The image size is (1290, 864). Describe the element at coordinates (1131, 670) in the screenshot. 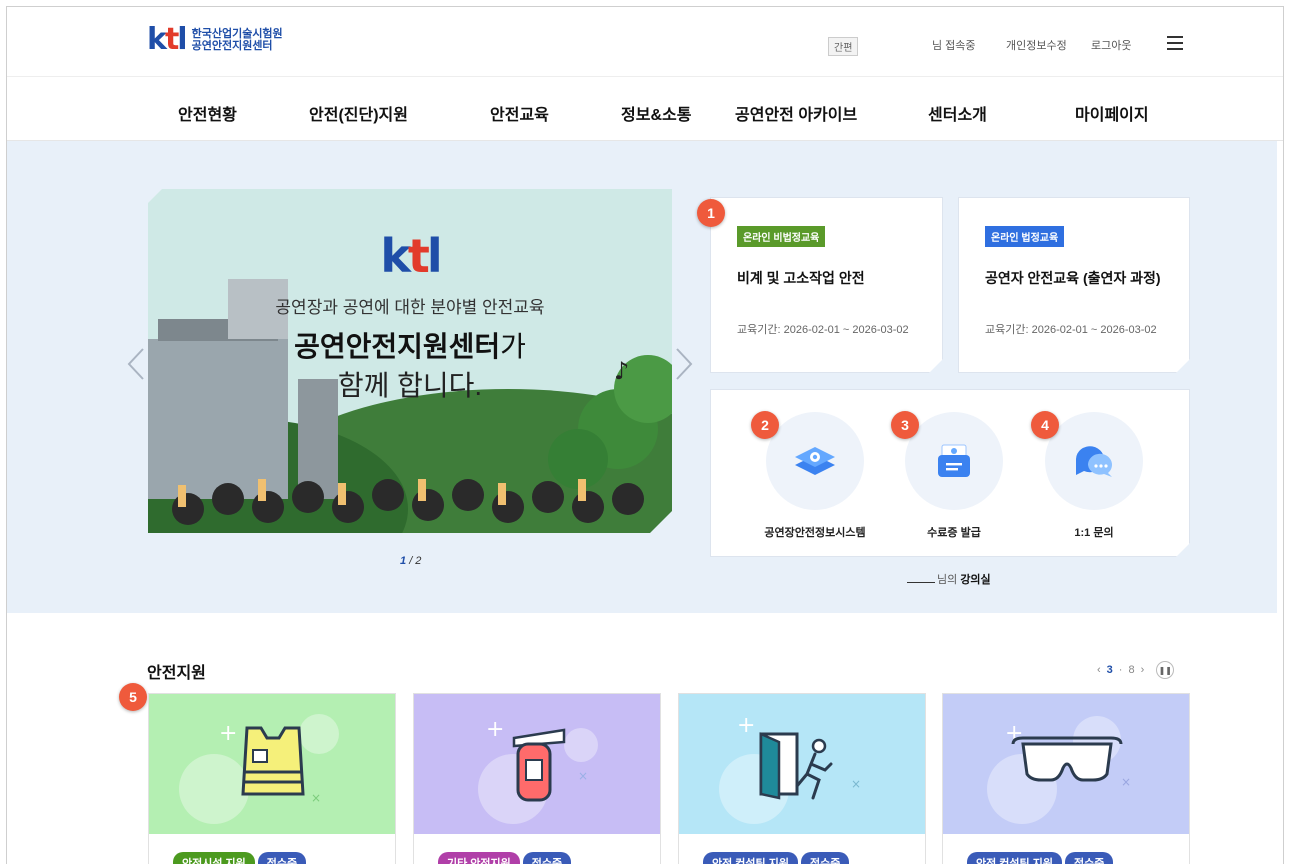

I see `carousel-total: 8` at that location.